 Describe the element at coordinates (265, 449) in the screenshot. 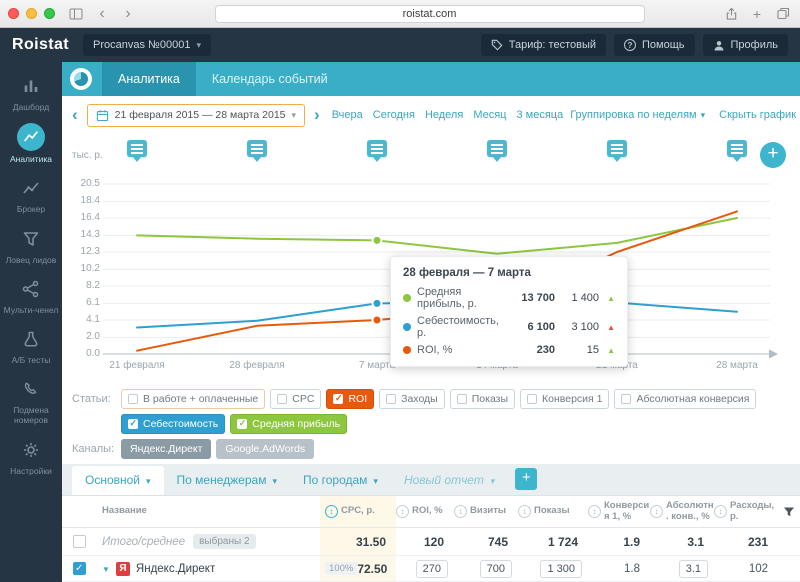

I see `channel-google-adwords: Google.AdWords` at that location.